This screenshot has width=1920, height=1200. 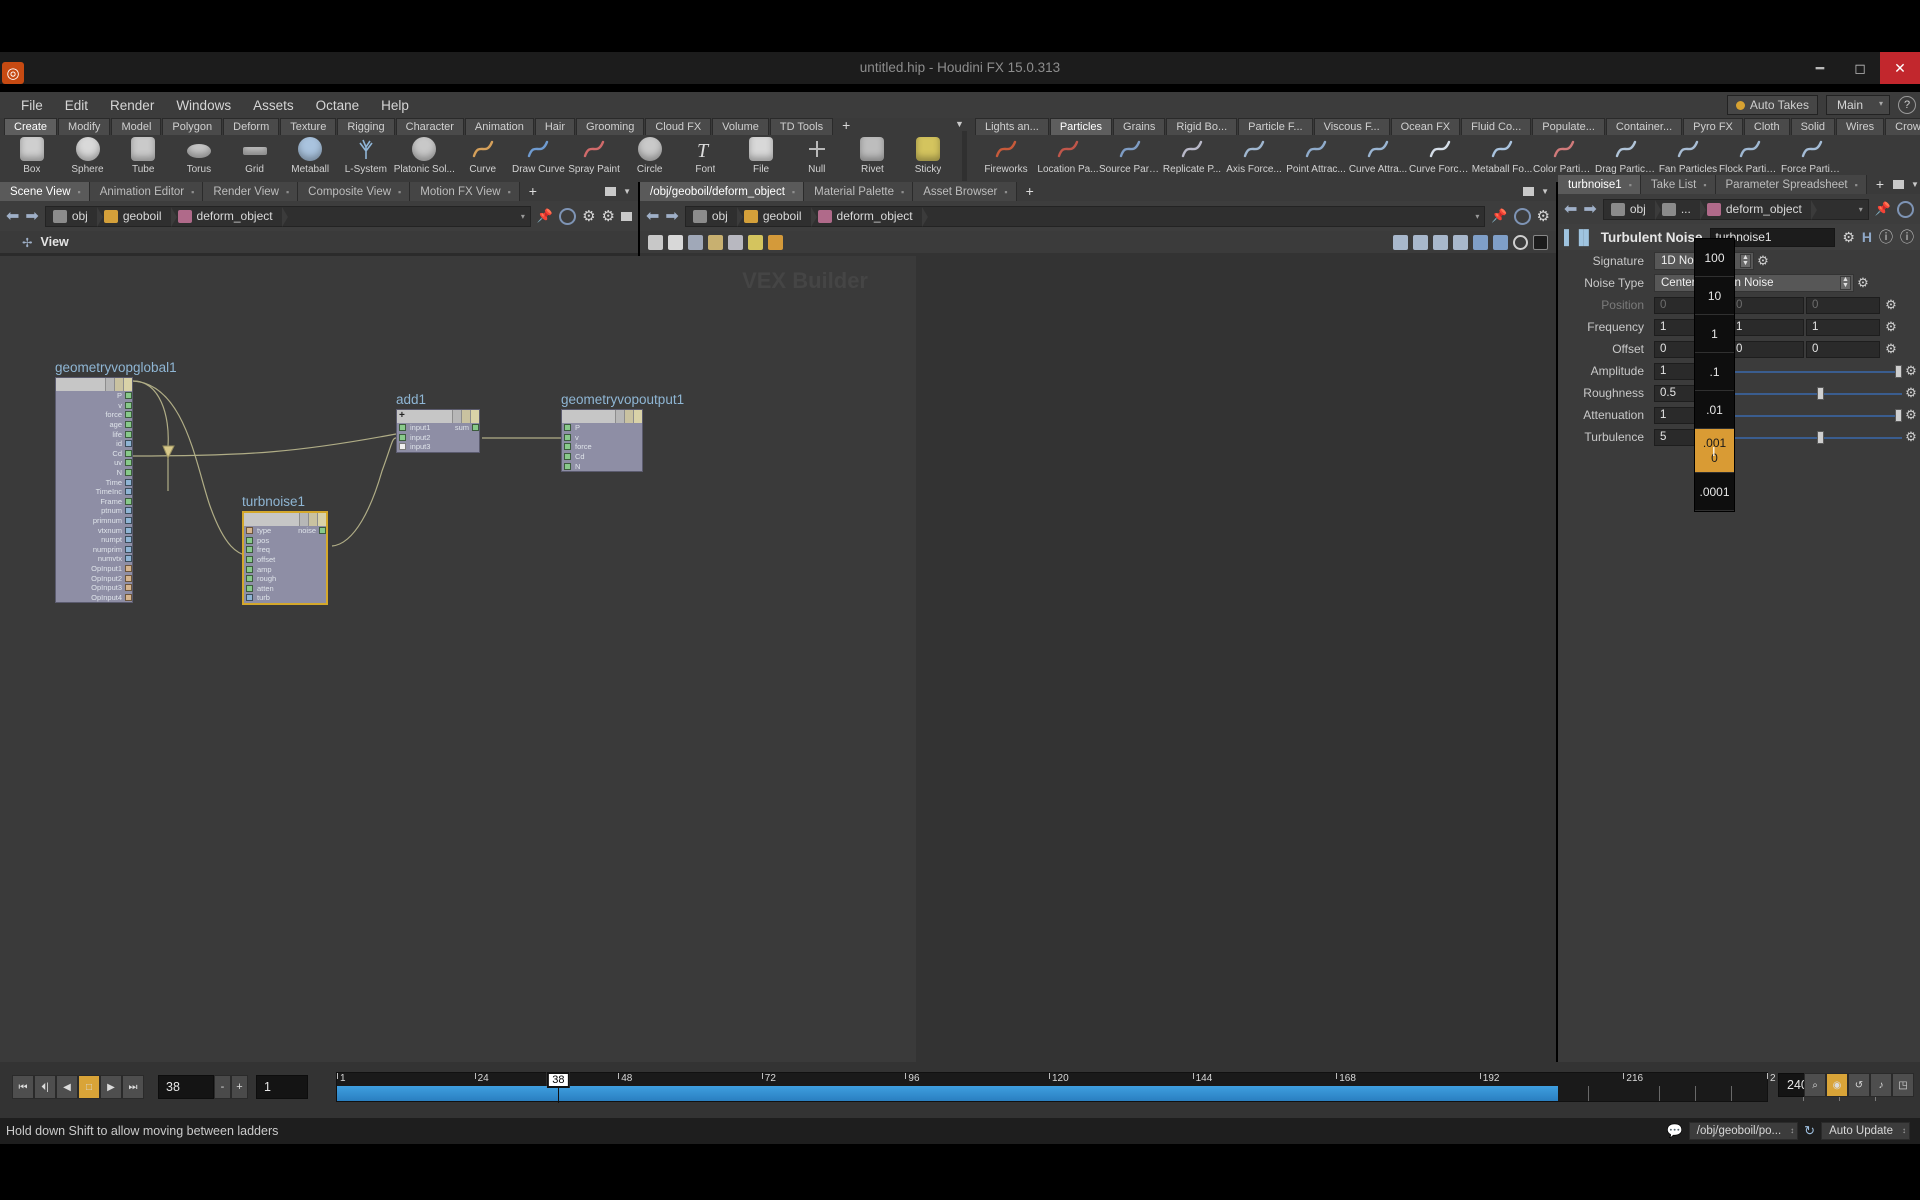 I want to click on shelf-item-l-system: L-System, so click(x=366, y=155).